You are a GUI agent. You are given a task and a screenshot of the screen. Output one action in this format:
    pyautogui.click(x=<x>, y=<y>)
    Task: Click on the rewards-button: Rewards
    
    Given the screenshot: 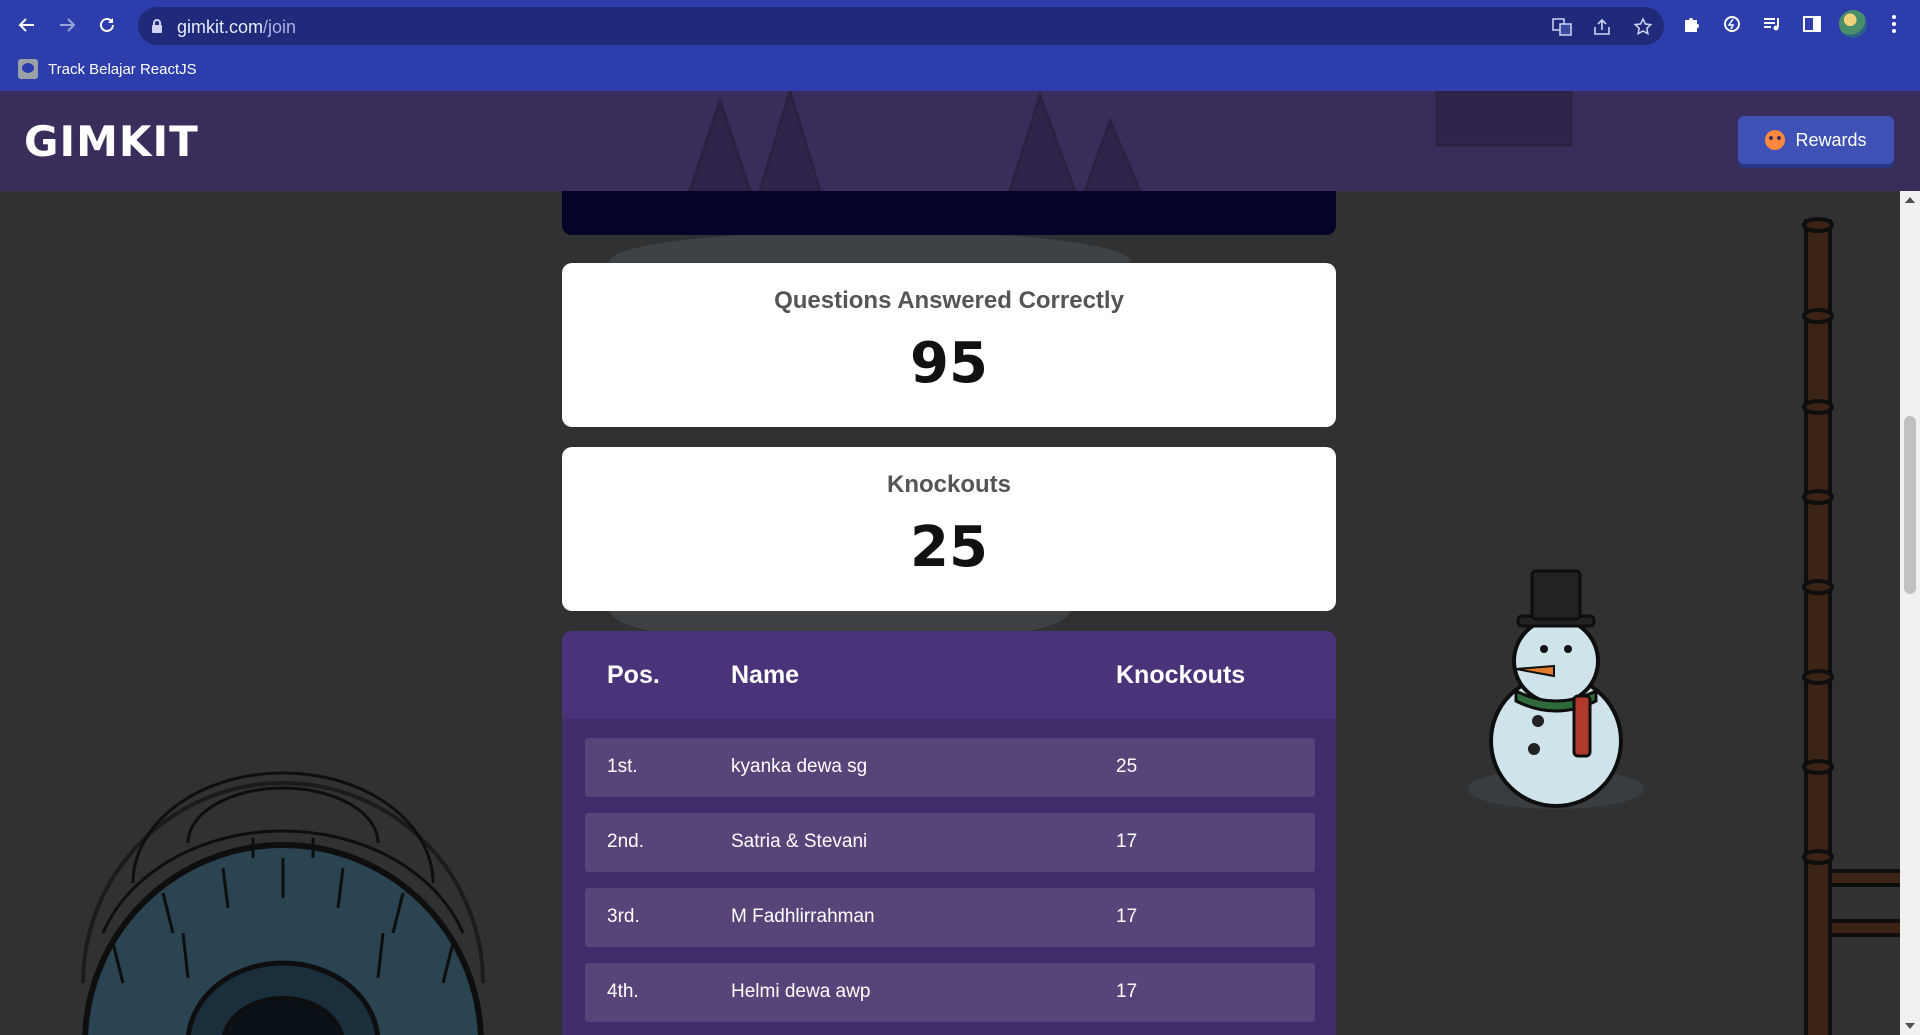 What is the action you would take?
    pyautogui.click(x=1816, y=140)
    